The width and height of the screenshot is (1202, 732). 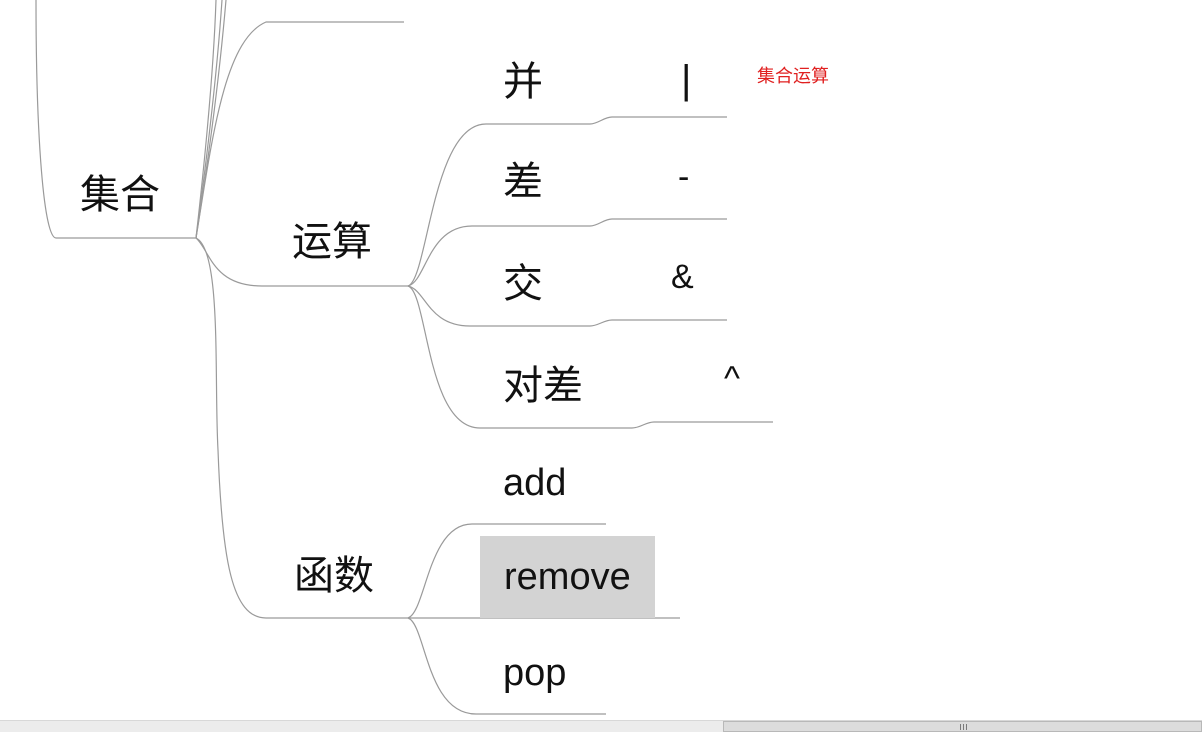 What do you see at coordinates (523, 82) in the screenshot?
I see `node-ops-union: 并` at bounding box center [523, 82].